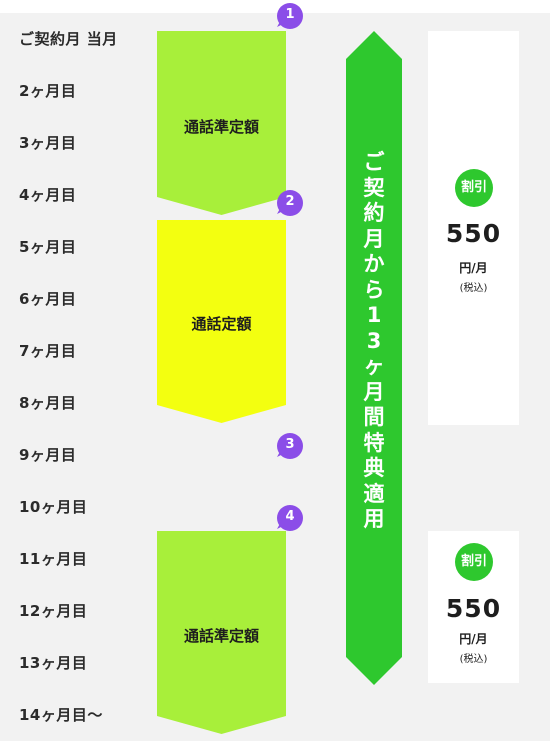  What do you see at coordinates (53, 507) in the screenshot?
I see `month-label: 10ヶ月目` at bounding box center [53, 507].